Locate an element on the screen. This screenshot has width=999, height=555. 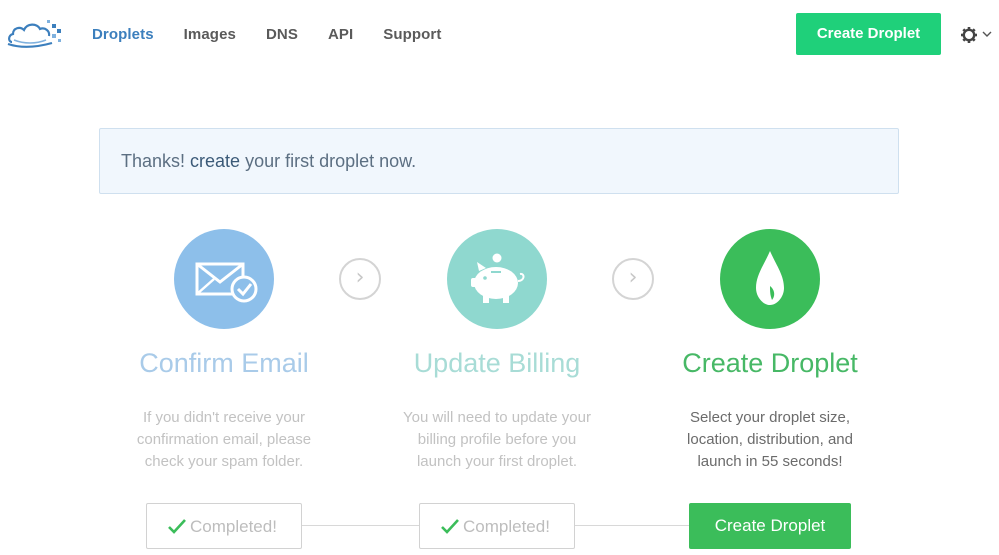
create-droplet-header-button: Create Droplet is located at coordinates (868, 34).